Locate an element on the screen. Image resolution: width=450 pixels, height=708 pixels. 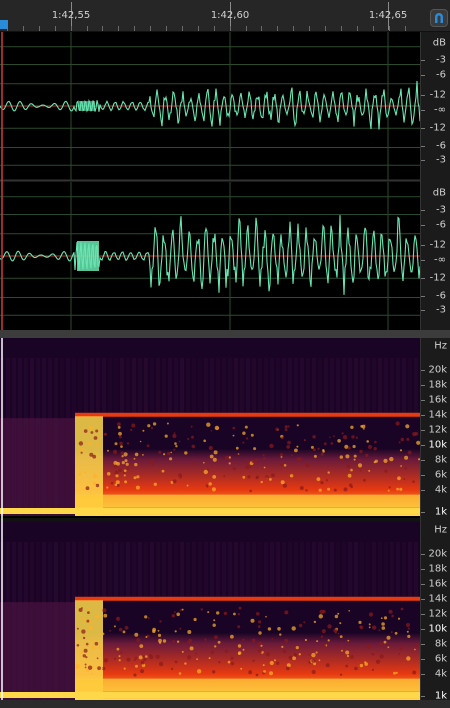
db-ruler: dB -3 -6 -12 -∞ -12 -6 -3 dB -3 -6 -12 -∞ -12 -6 -3 is located at coordinates (435, 181).